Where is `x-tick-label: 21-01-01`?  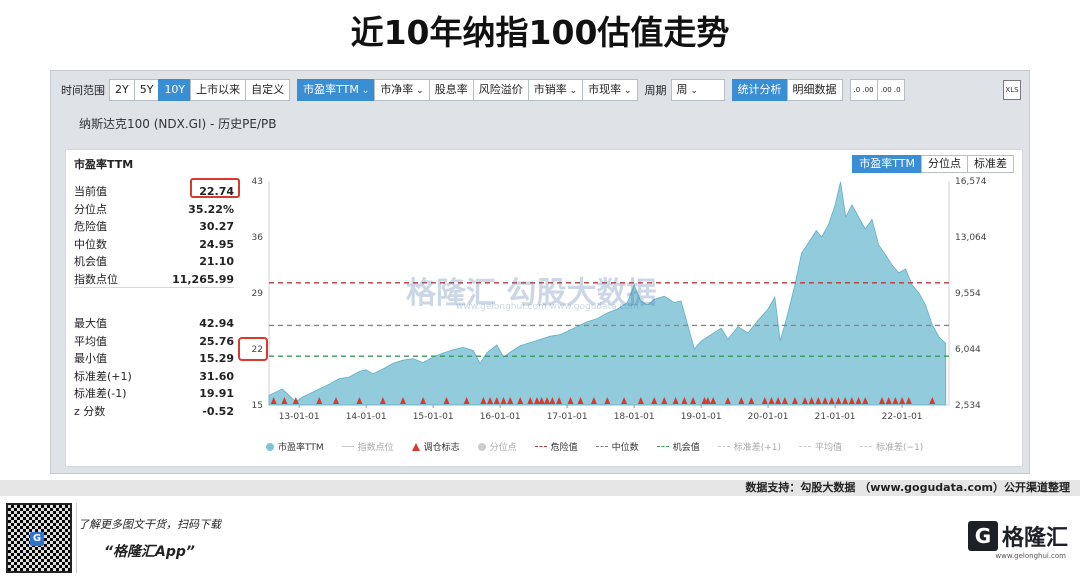
x-tick-label: 21-01-01 is located at coordinates (835, 417).